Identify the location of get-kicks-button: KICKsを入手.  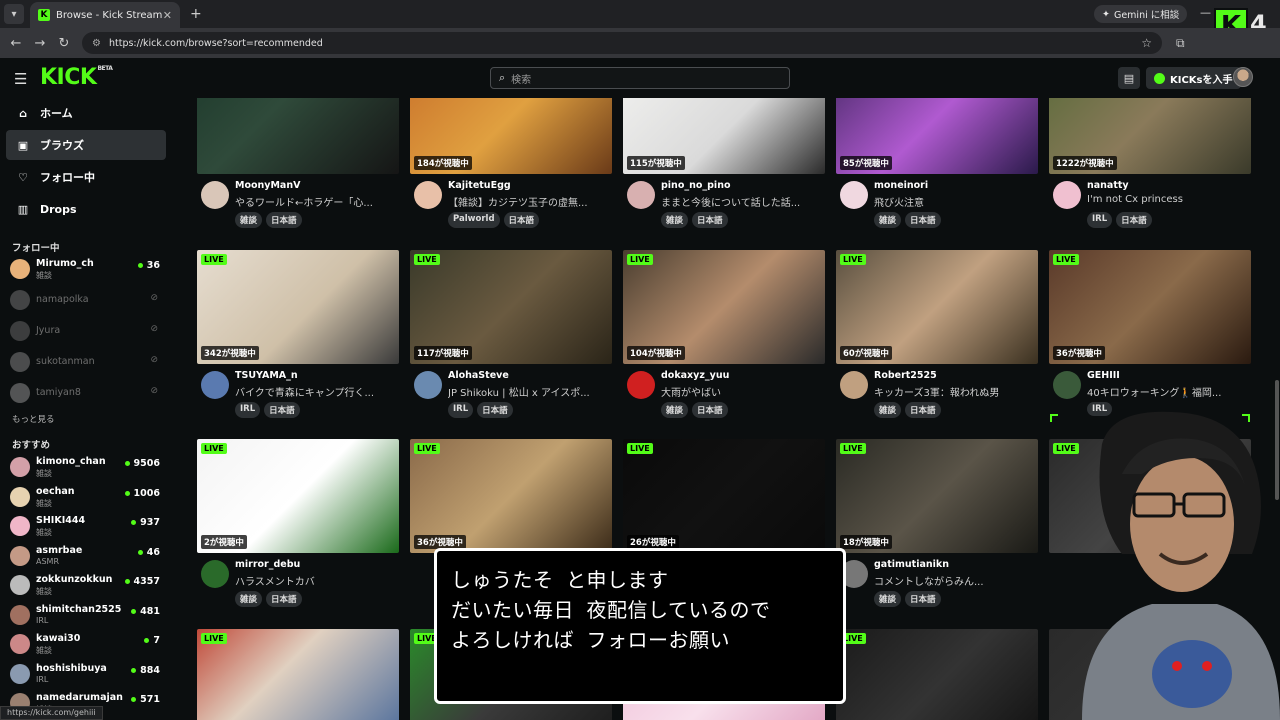
(1193, 78).